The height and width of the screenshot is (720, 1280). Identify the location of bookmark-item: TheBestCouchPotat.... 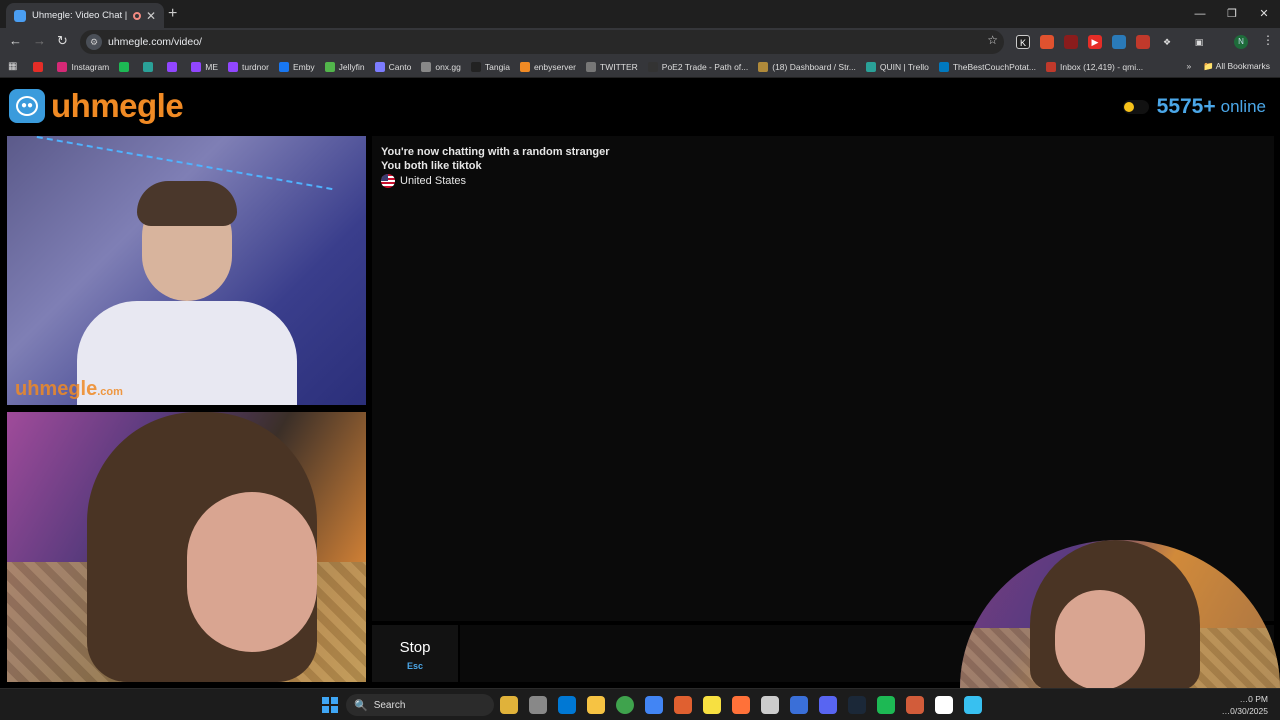
(987, 66).